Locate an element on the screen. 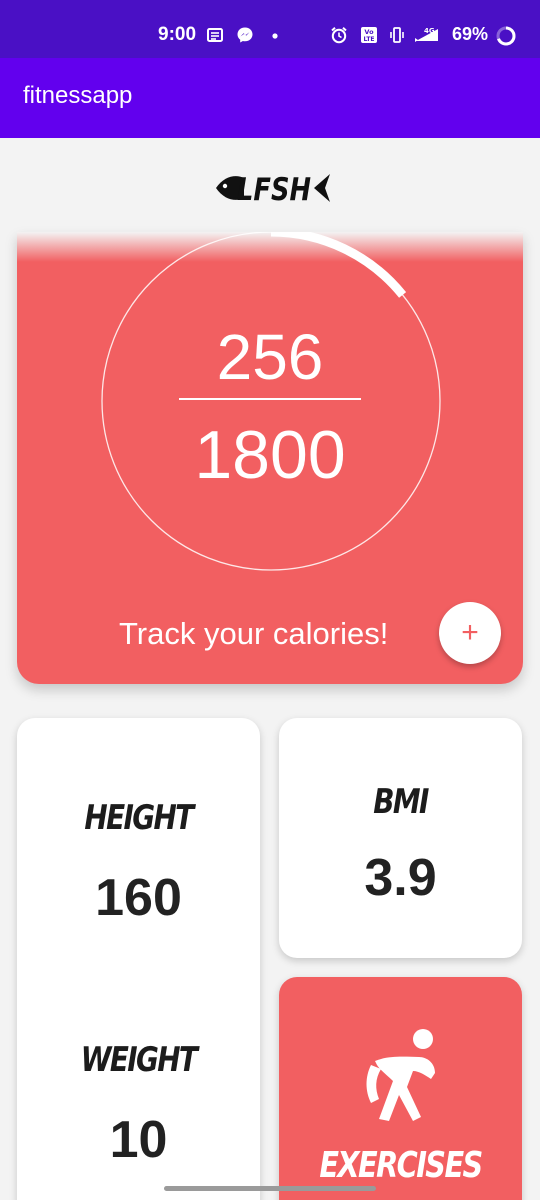 The height and width of the screenshot is (1200, 540). vibrate-icon is located at coordinates (397, 35).